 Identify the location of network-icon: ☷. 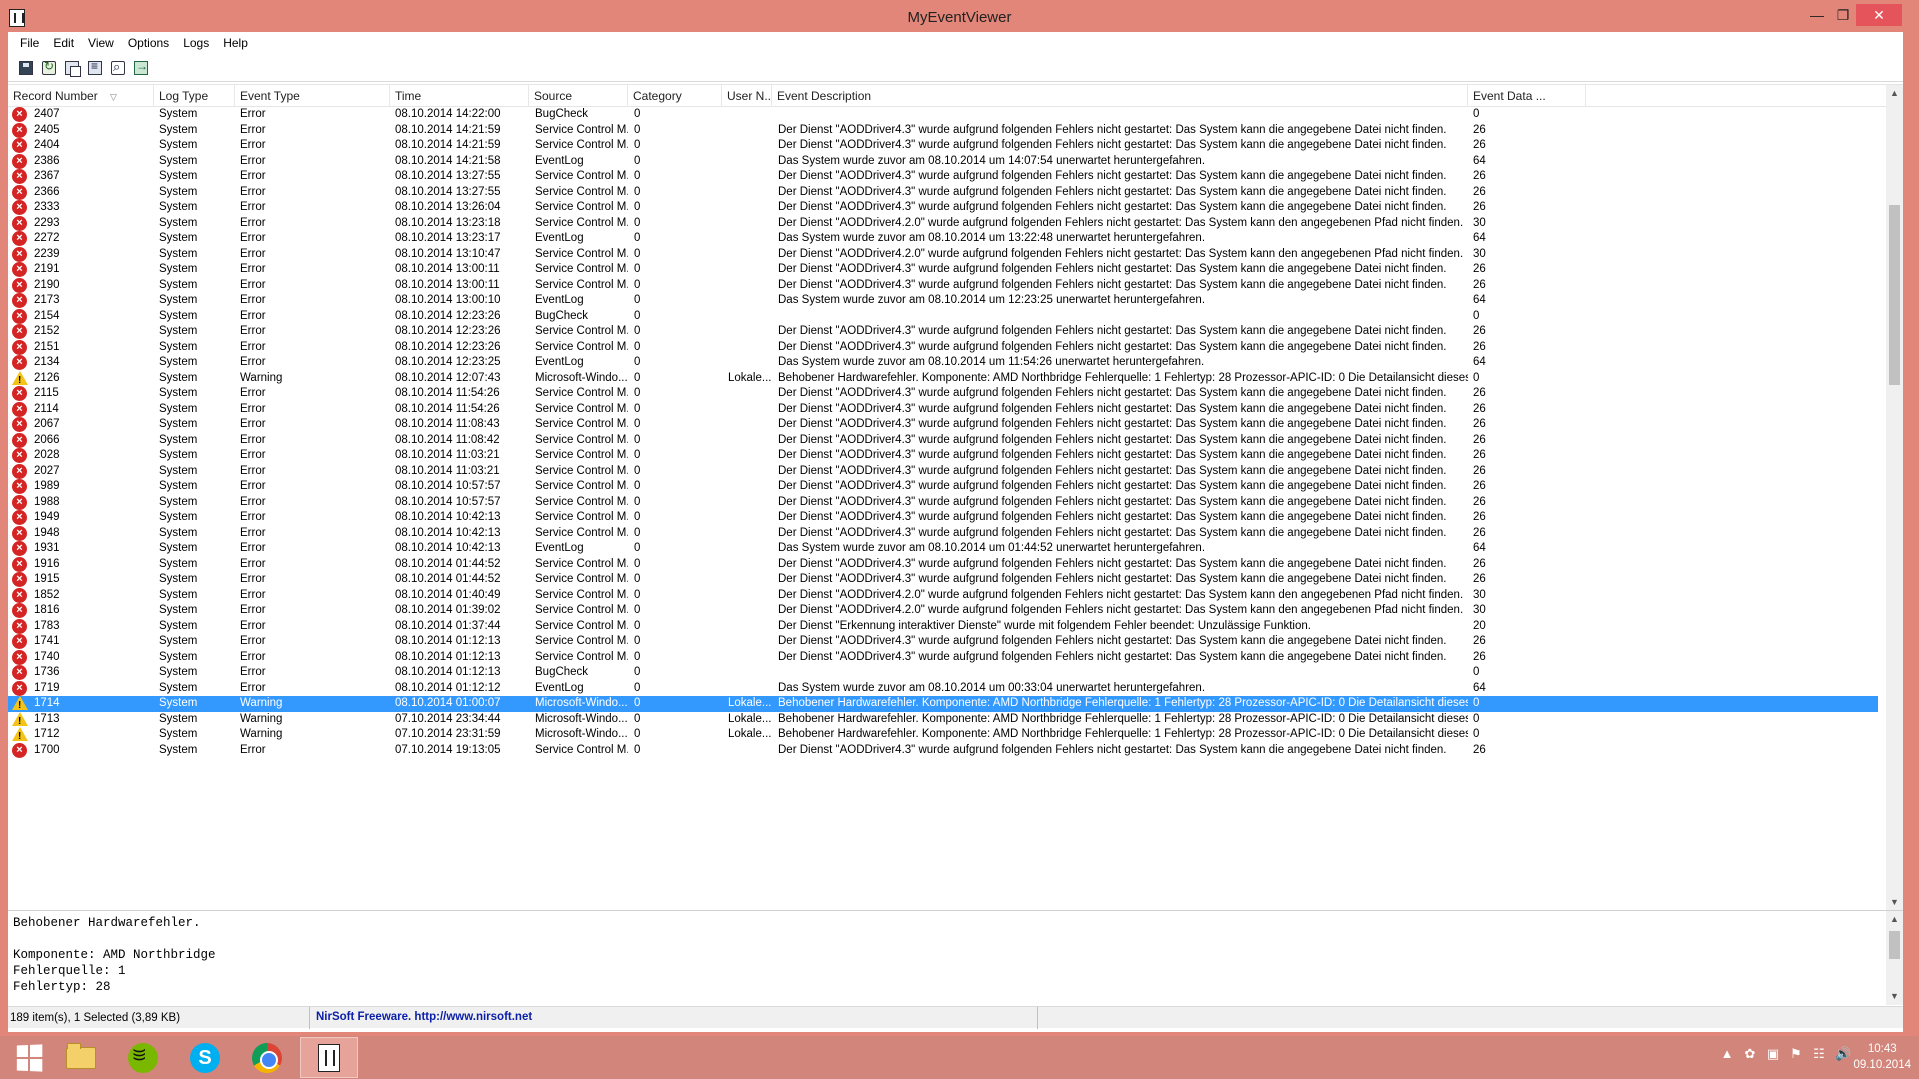
(1819, 1054).